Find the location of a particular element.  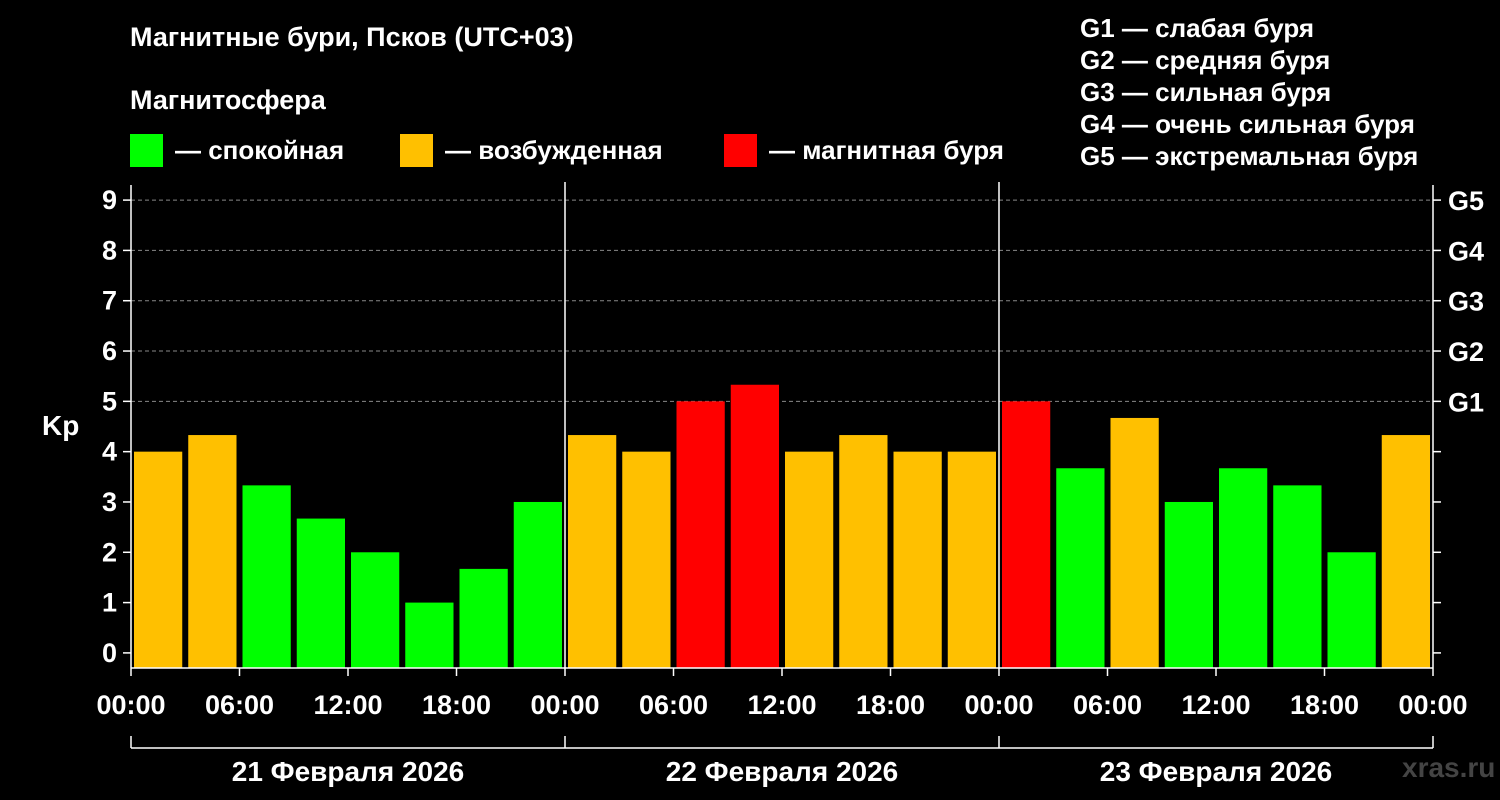

g-legend-g3: G3 — сильная буря is located at coordinates (1206, 92).